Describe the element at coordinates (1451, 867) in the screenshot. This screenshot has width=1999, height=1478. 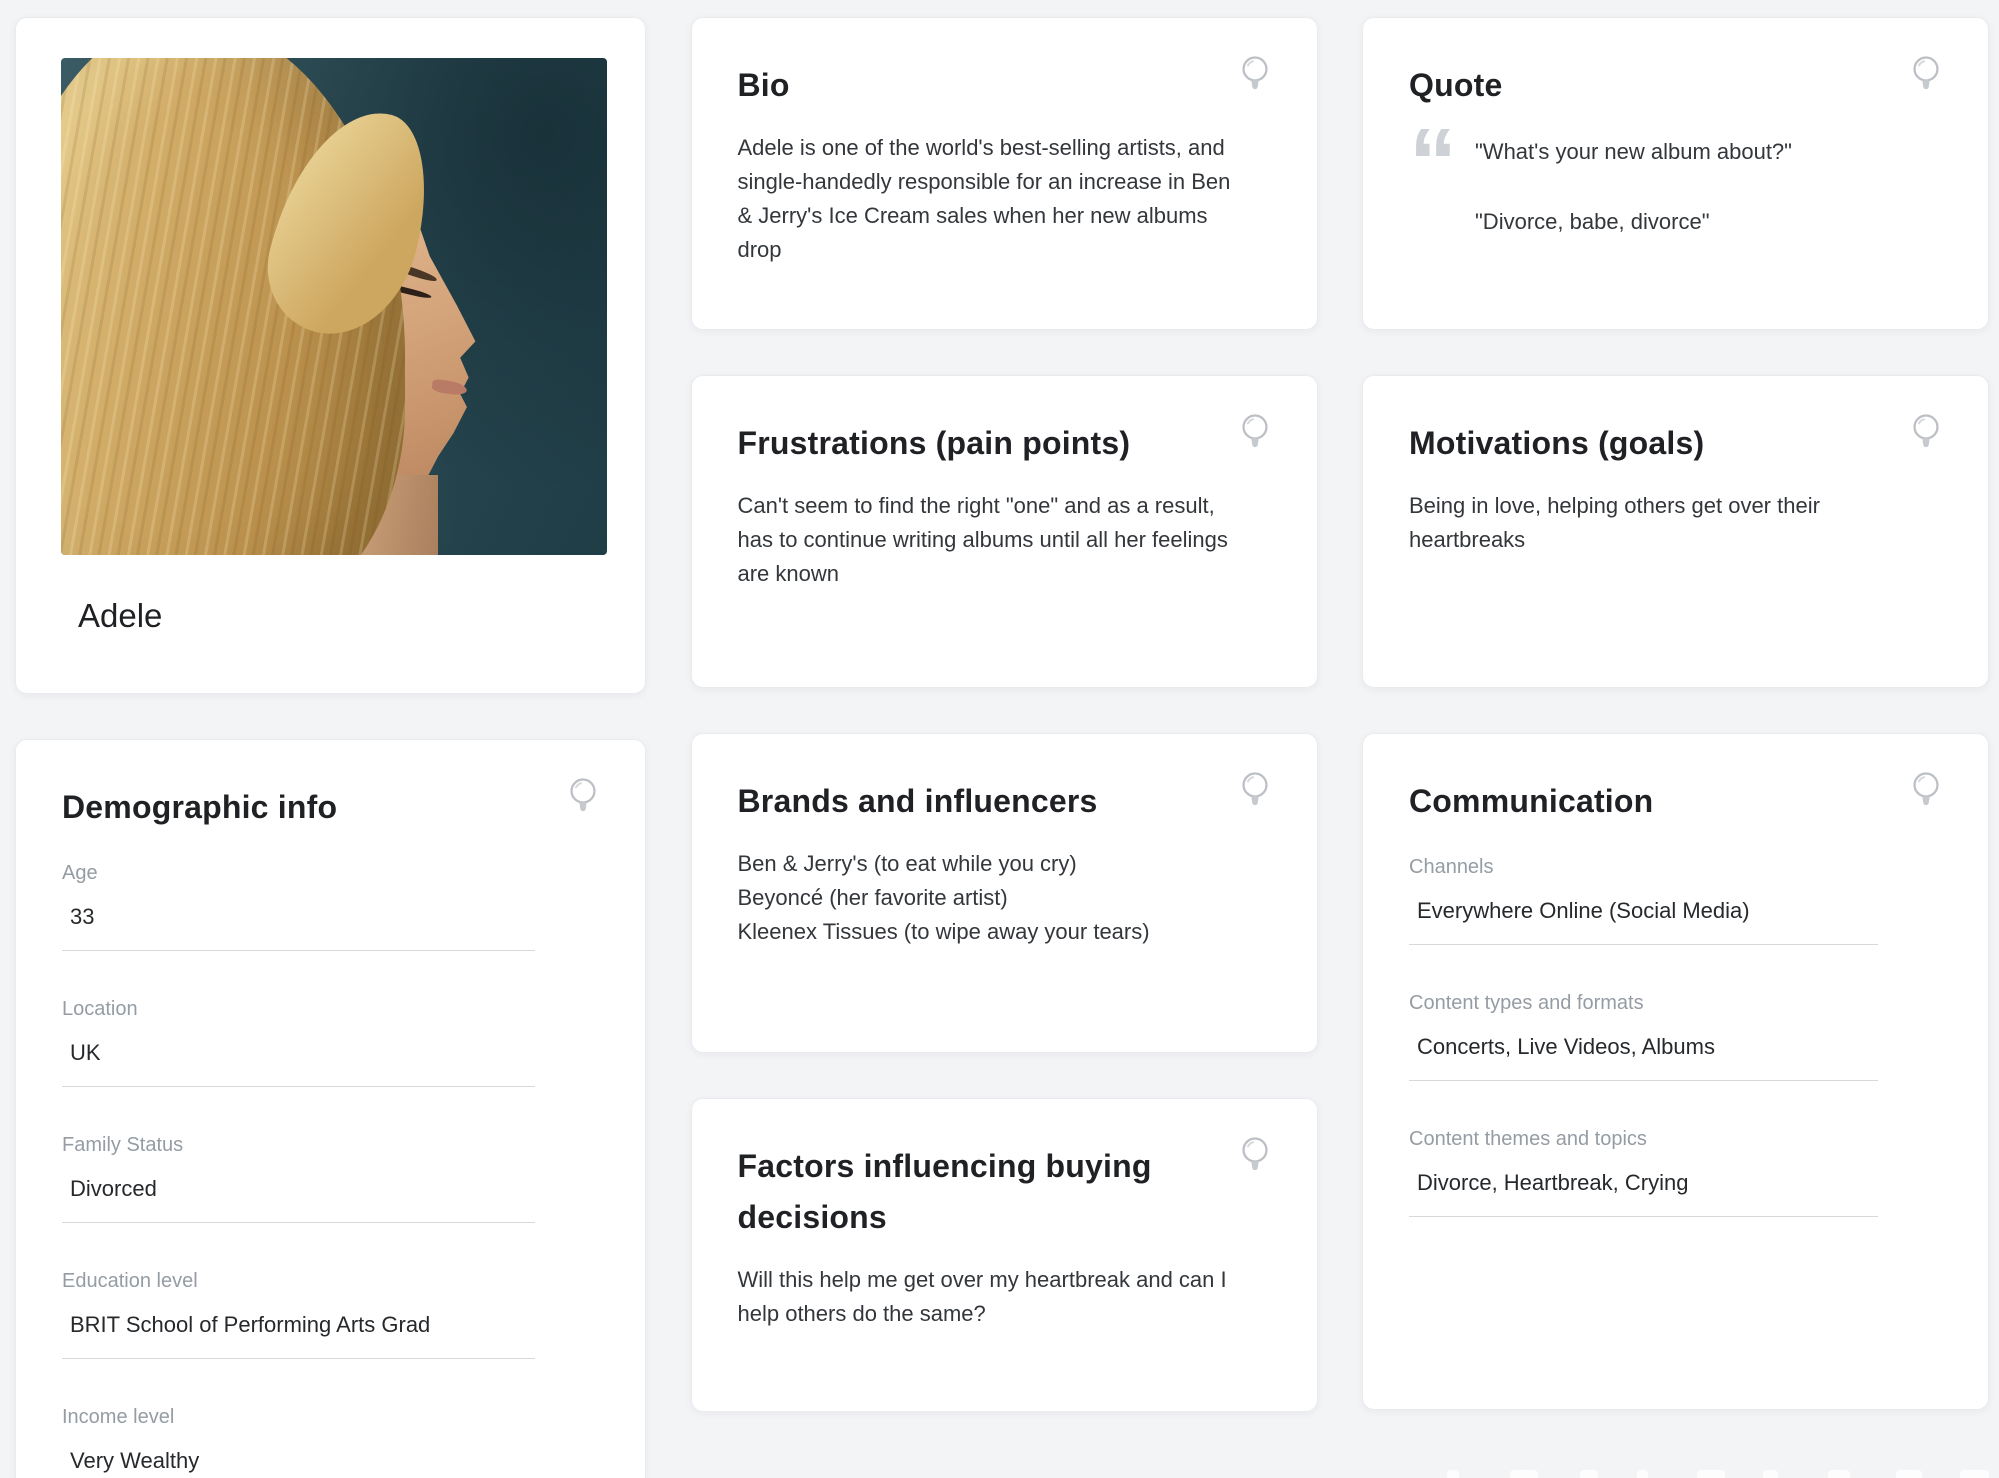
I see `field-label: Channels` at that location.